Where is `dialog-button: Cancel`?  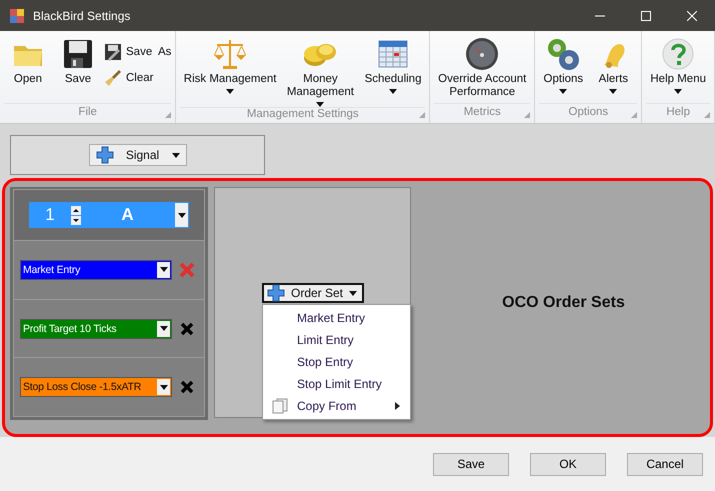
dialog-button: Cancel is located at coordinates (665, 464).